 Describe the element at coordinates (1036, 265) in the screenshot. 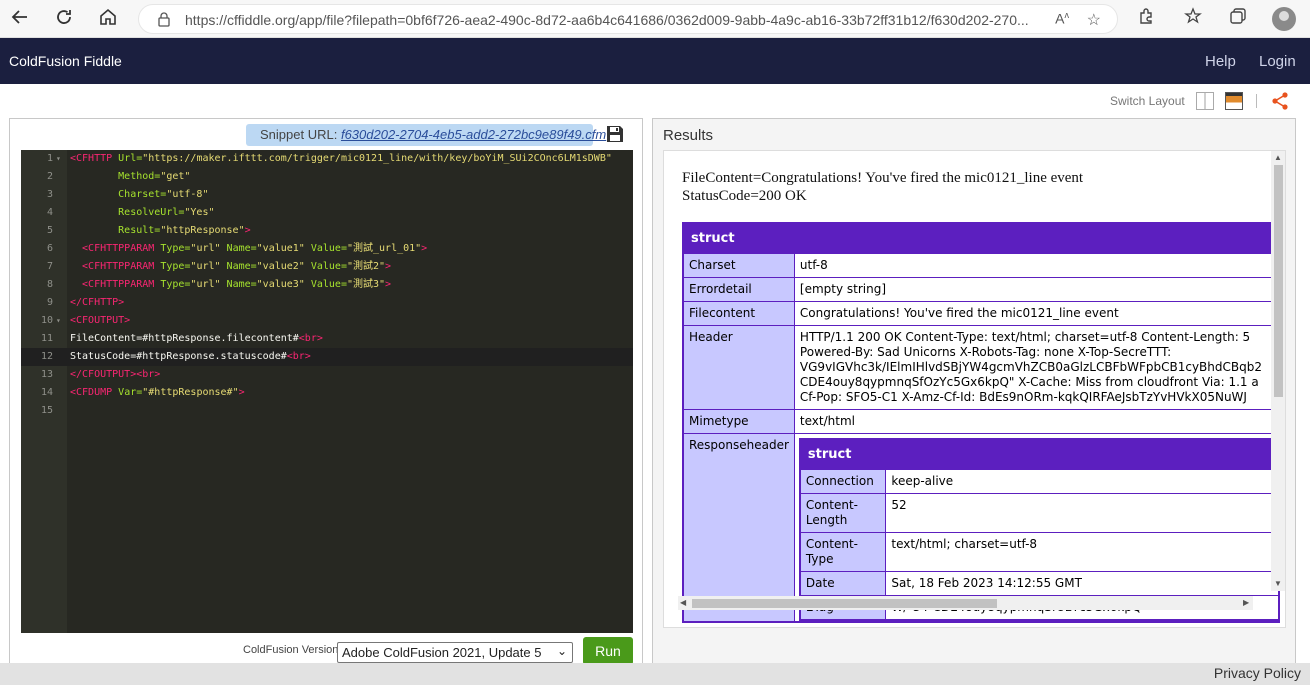

I see `dump-value: utf-8` at that location.